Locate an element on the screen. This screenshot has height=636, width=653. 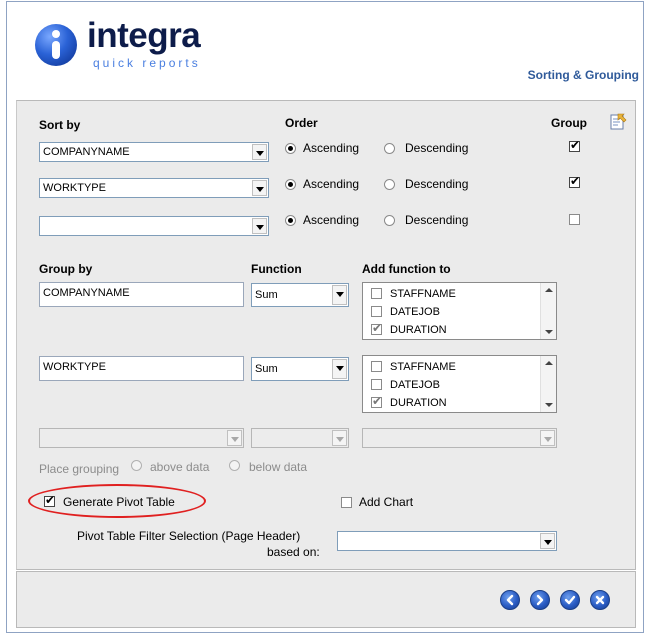
sort-field-1-value: COMPANYNAME is located at coordinates (86, 152).